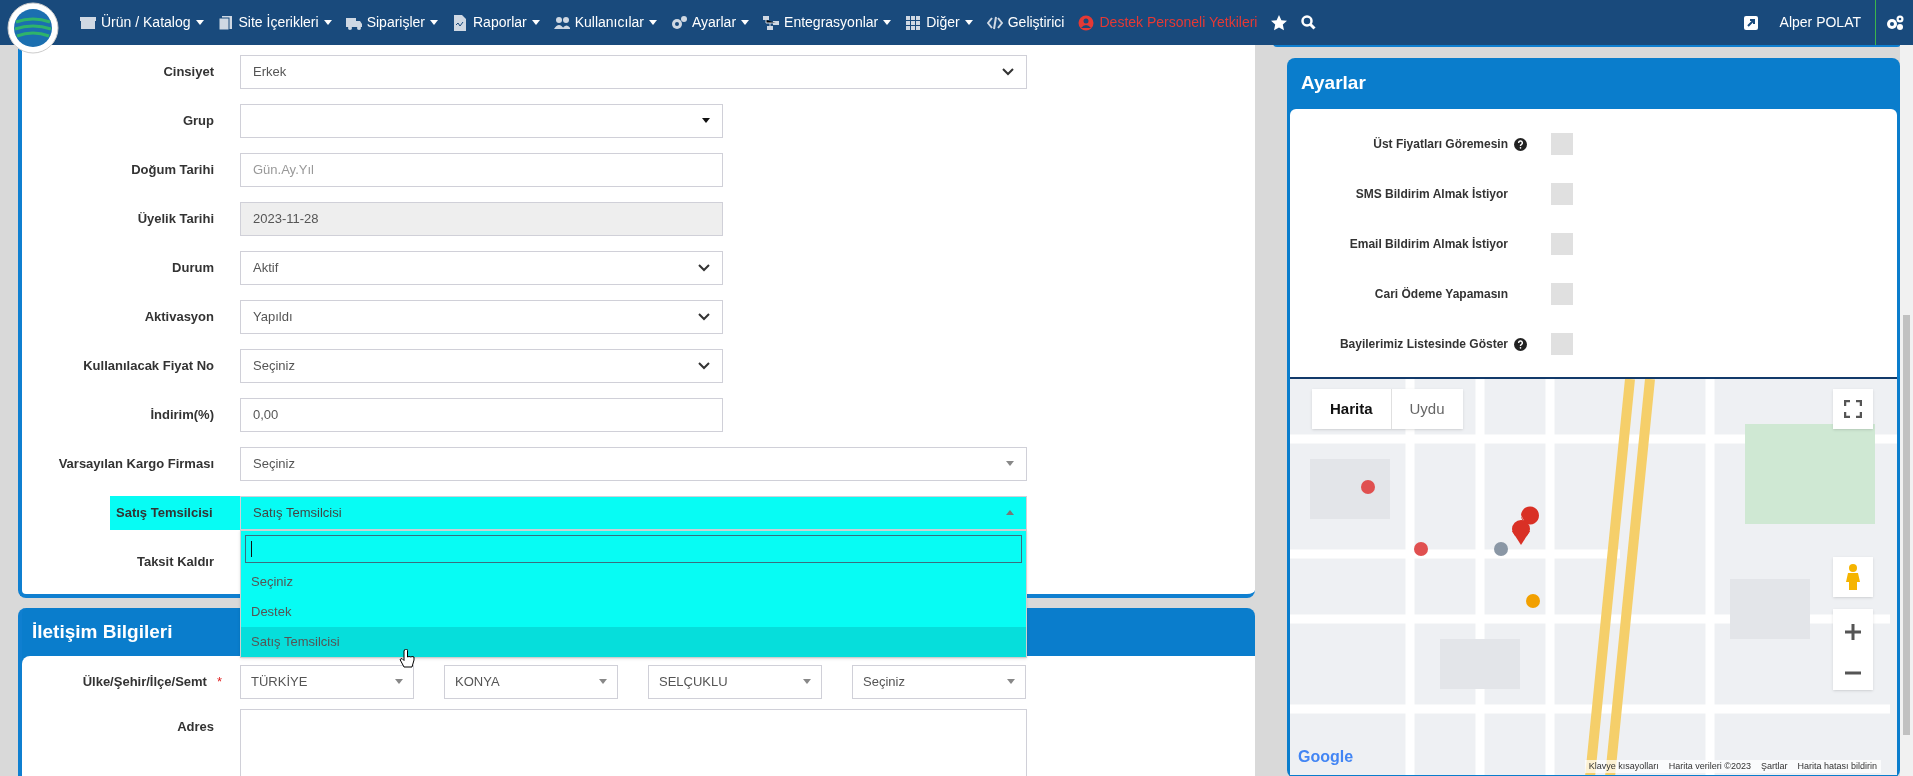 The image size is (1913, 776). Describe the element at coordinates (188, 71) in the screenshot. I see `field-label: Cinsiyet` at that location.